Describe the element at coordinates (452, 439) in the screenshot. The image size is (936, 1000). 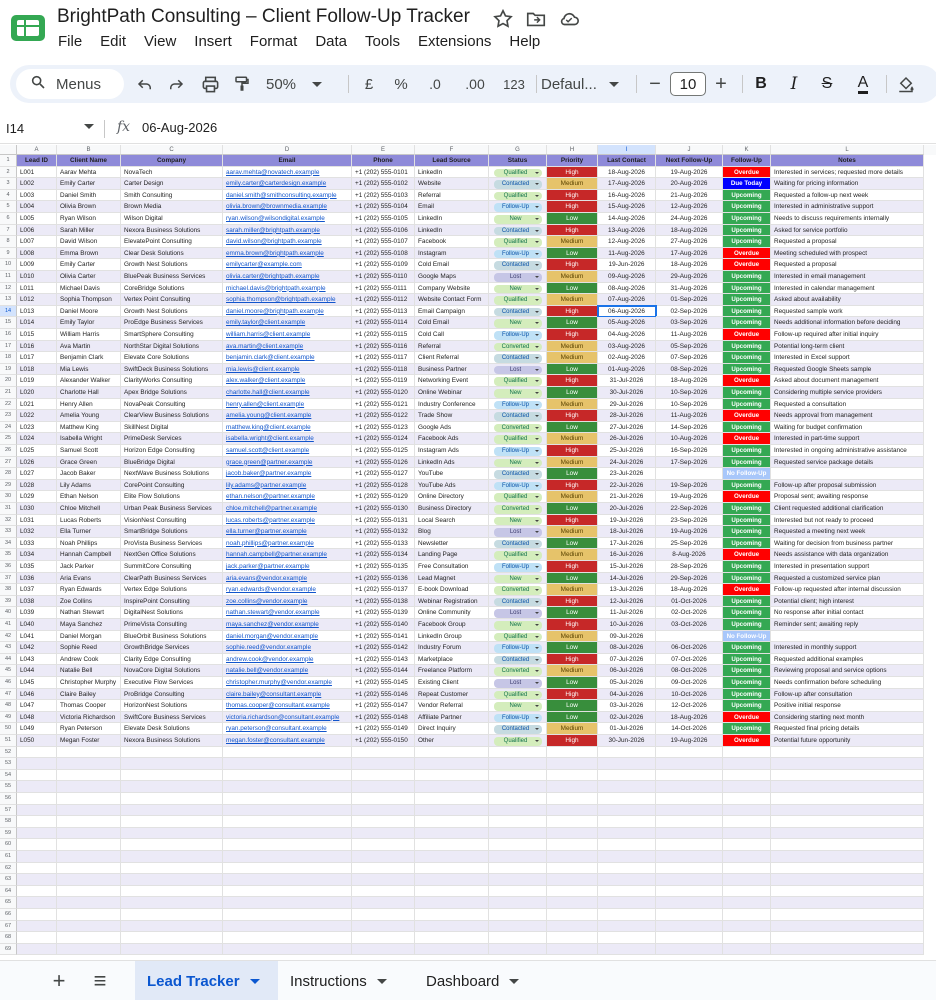
I see `lead-source-cell: Facebook Ads` at that location.